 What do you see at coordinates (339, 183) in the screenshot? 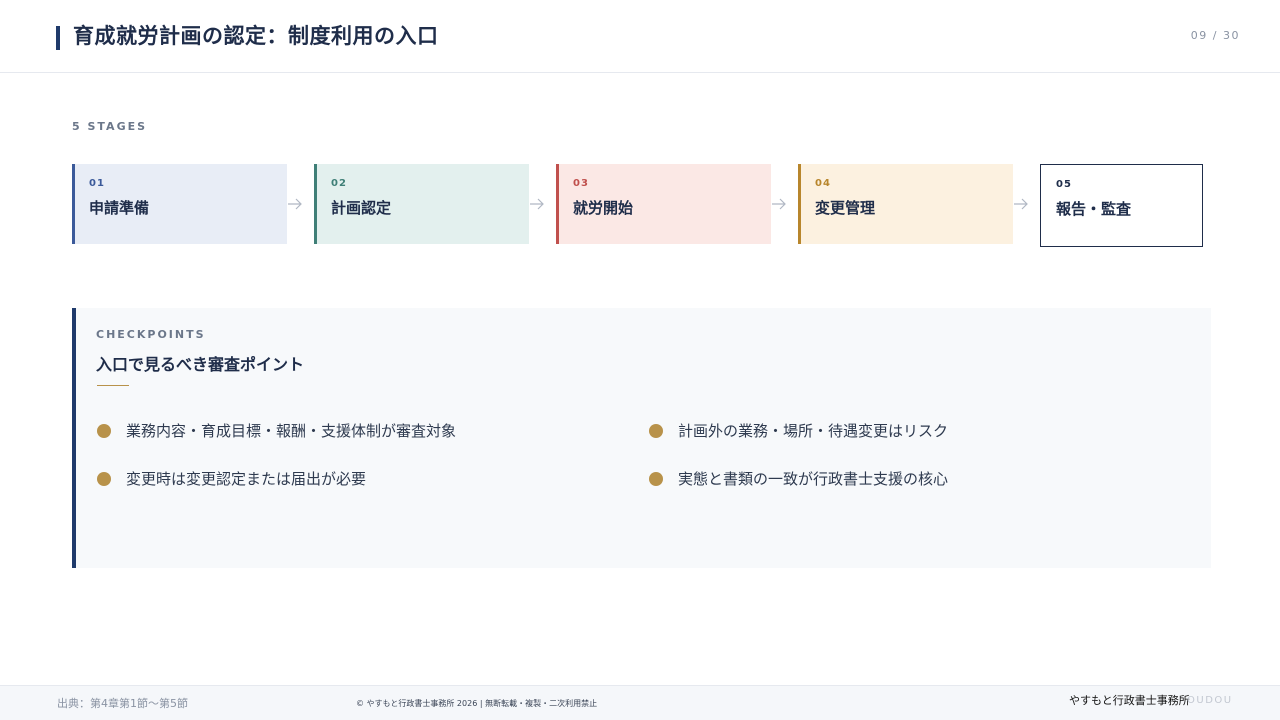
I see `stage-number: 02` at bounding box center [339, 183].